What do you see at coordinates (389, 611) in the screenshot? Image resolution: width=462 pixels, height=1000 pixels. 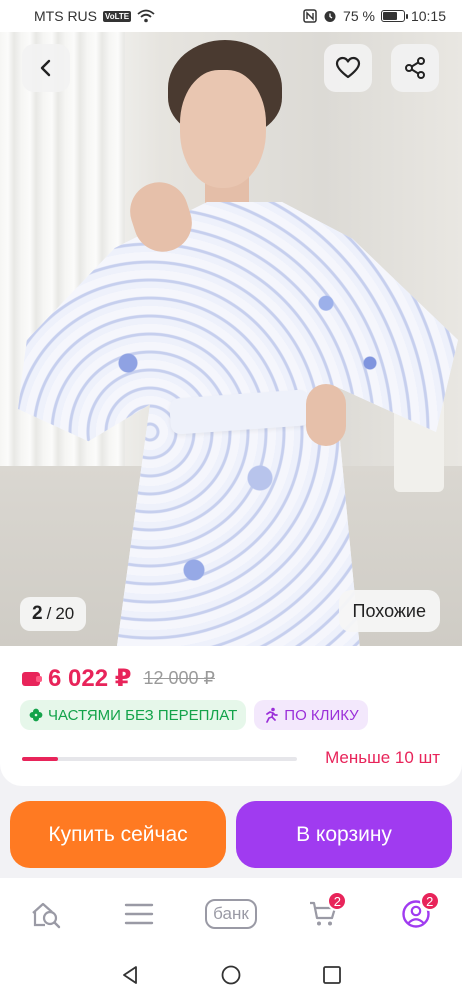 I see `similar-button: Похожие` at bounding box center [389, 611].